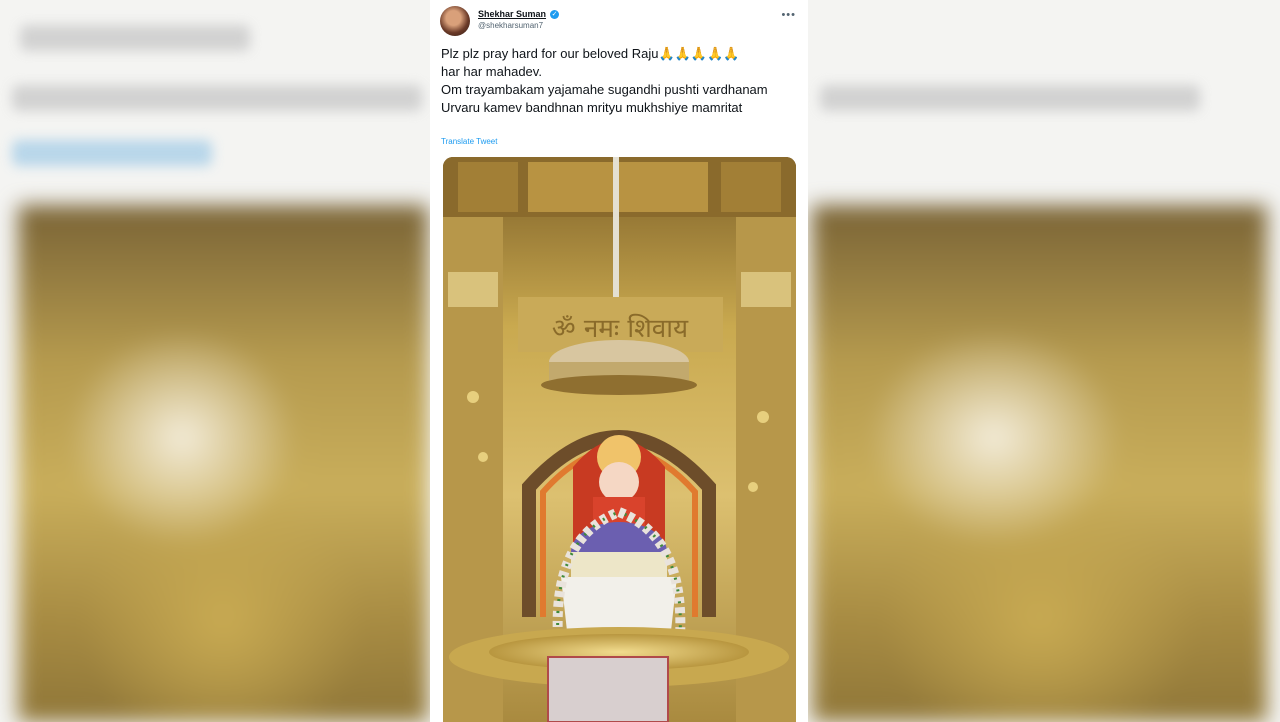 Image resolution: width=1280 pixels, height=722 pixels. I want to click on tweet-line: har har mahadev., so click(491, 71).